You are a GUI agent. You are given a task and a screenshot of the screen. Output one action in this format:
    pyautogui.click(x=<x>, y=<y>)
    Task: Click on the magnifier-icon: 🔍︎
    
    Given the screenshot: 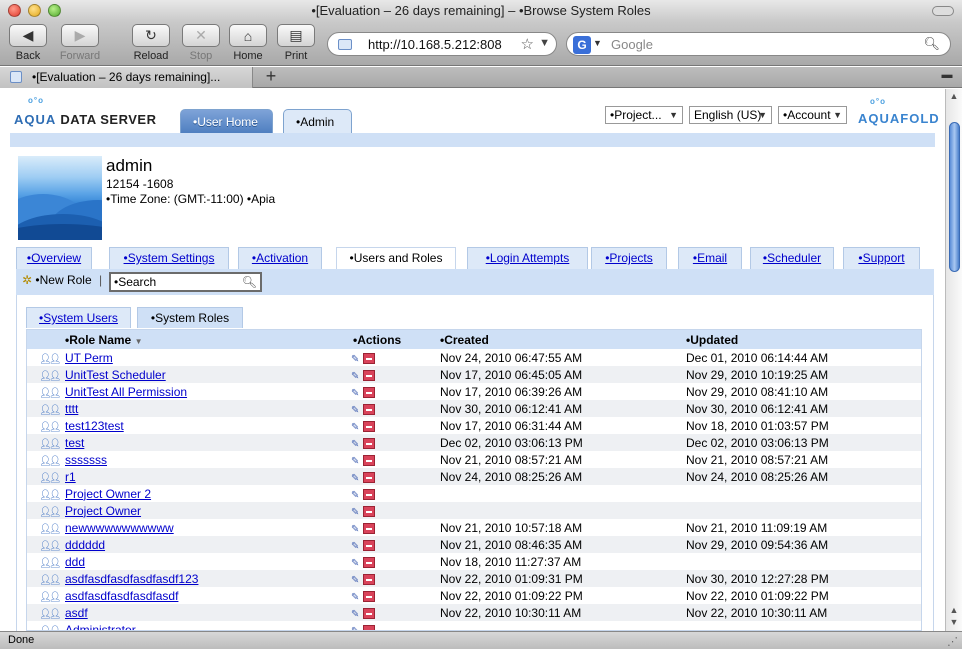 What is the action you would take?
    pyautogui.click(x=931, y=44)
    